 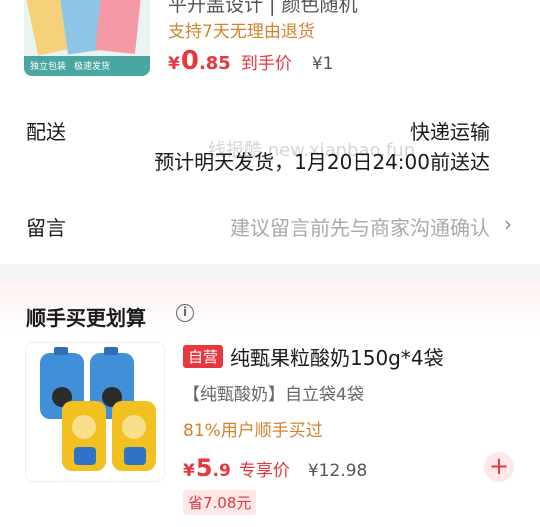 What do you see at coordinates (264, 471) in the screenshot?
I see `bundle-price-tag: 专享价` at bounding box center [264, 471].